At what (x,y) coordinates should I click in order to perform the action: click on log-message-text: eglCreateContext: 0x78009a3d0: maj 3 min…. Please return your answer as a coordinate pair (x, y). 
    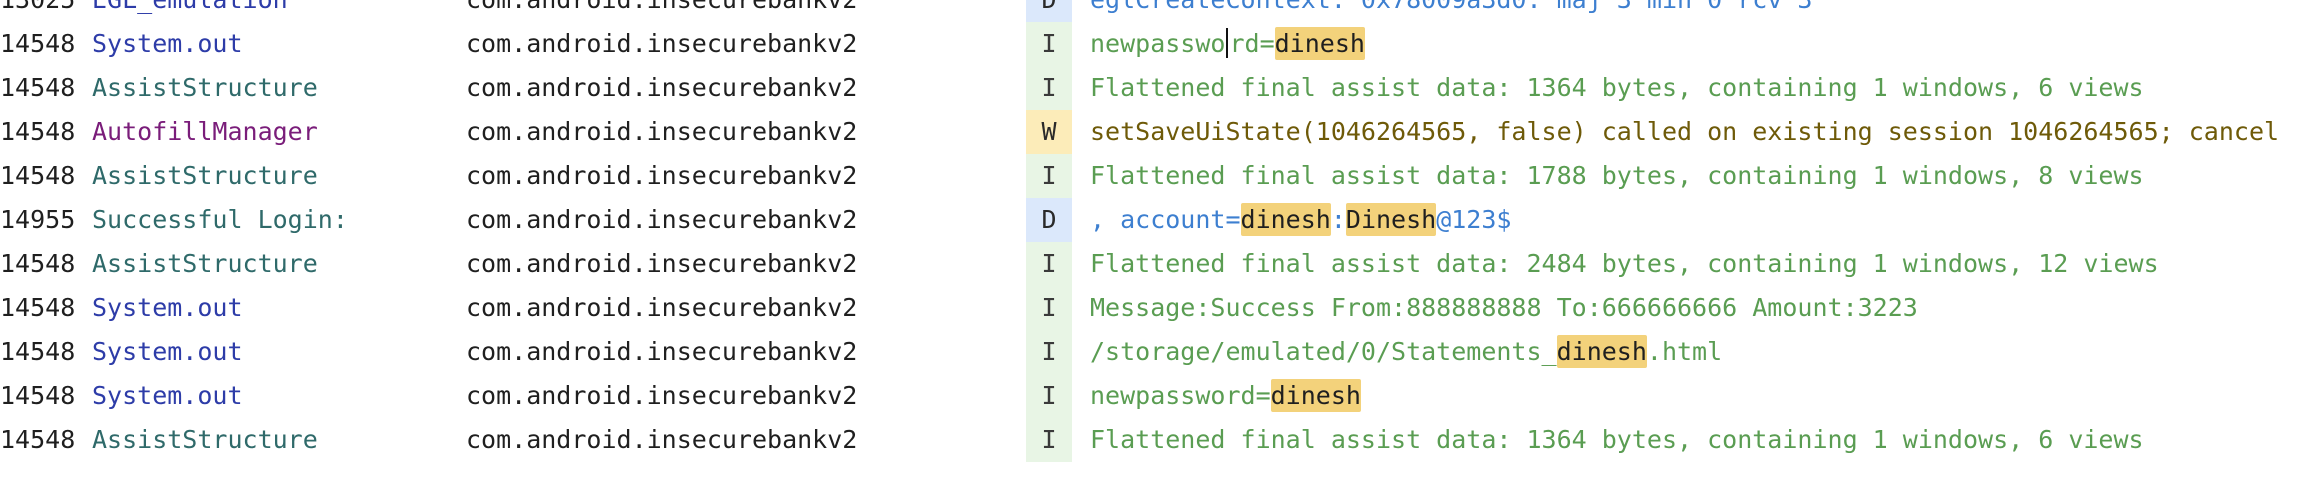
    Looking at the image, I should click on (1451, 7).